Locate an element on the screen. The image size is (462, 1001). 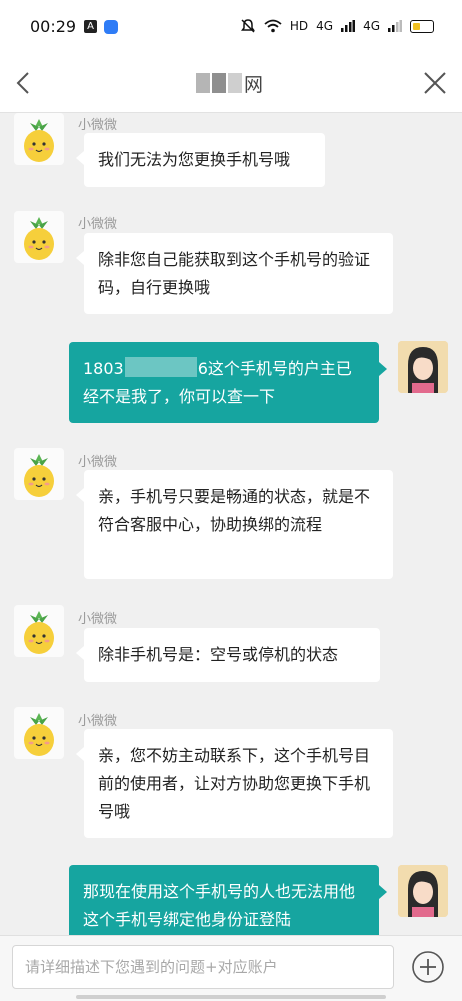
mute-icon is located at coordinates (247, 26).